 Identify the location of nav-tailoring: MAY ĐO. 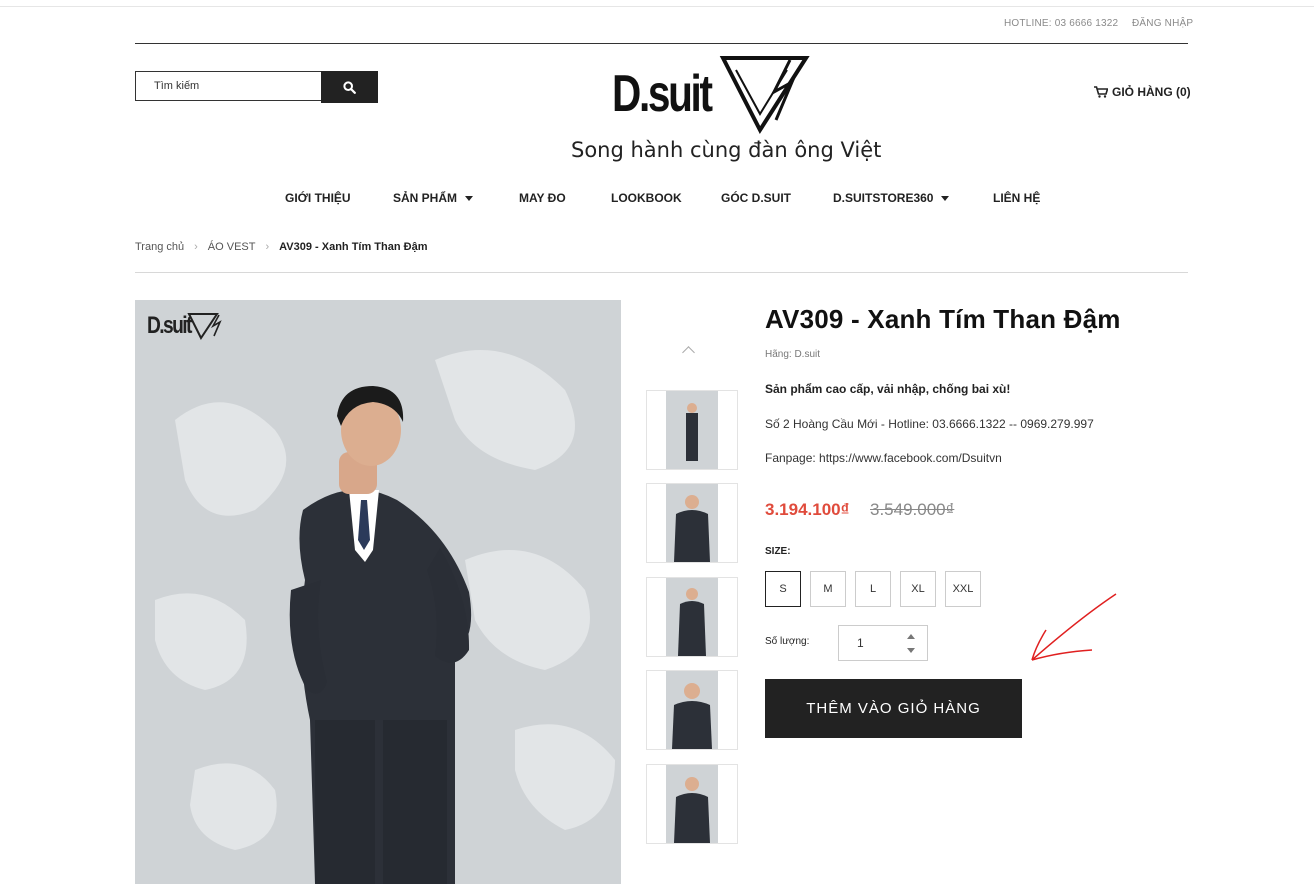
(542, 198).